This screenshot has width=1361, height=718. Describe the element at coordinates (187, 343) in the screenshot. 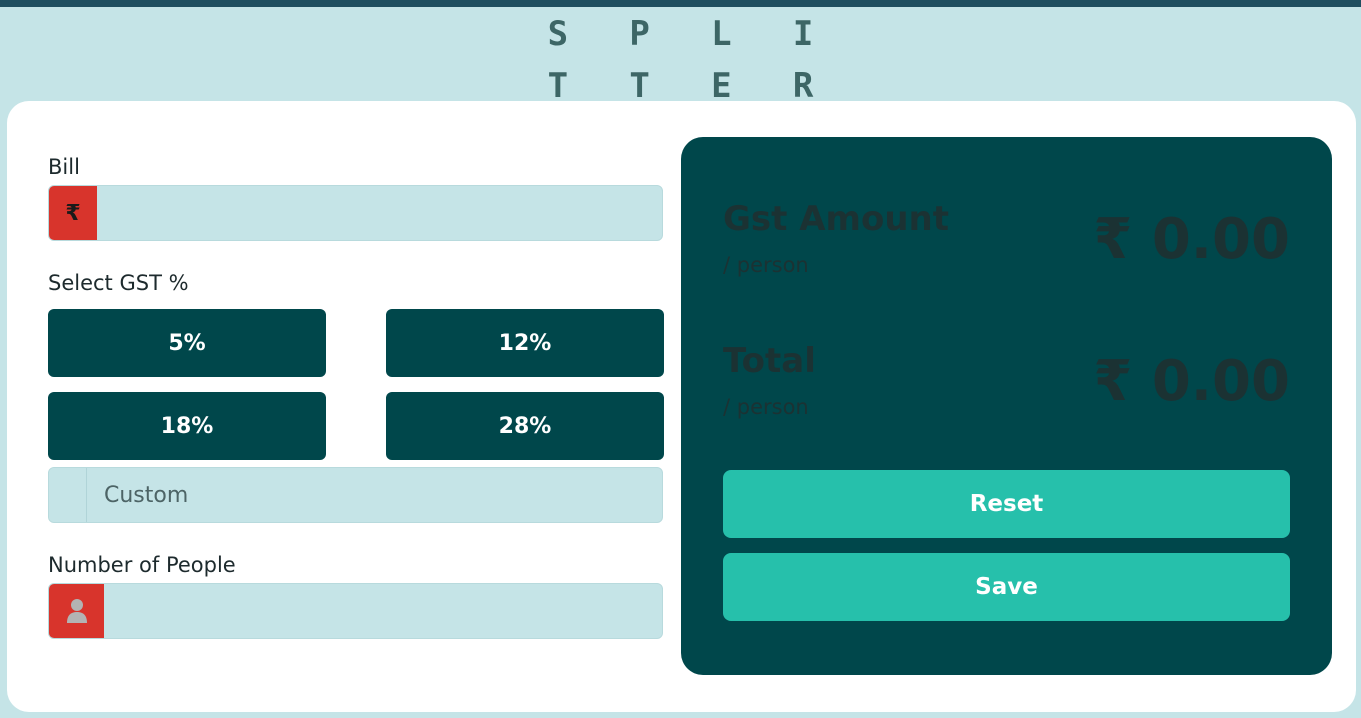

I see `gst-5-button: 5%` at that location.